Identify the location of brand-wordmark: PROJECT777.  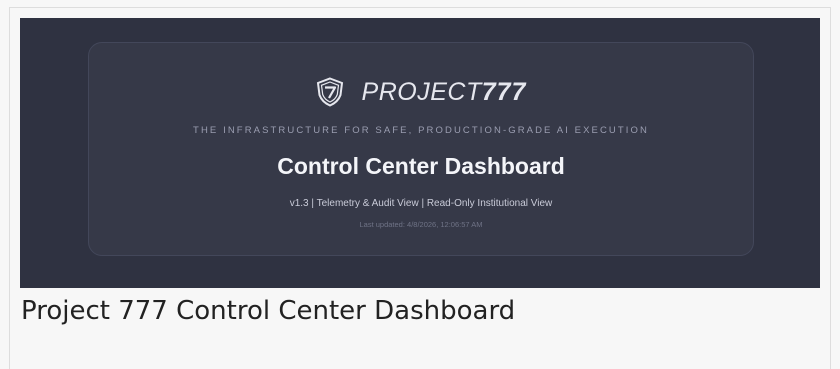
(444, 92).